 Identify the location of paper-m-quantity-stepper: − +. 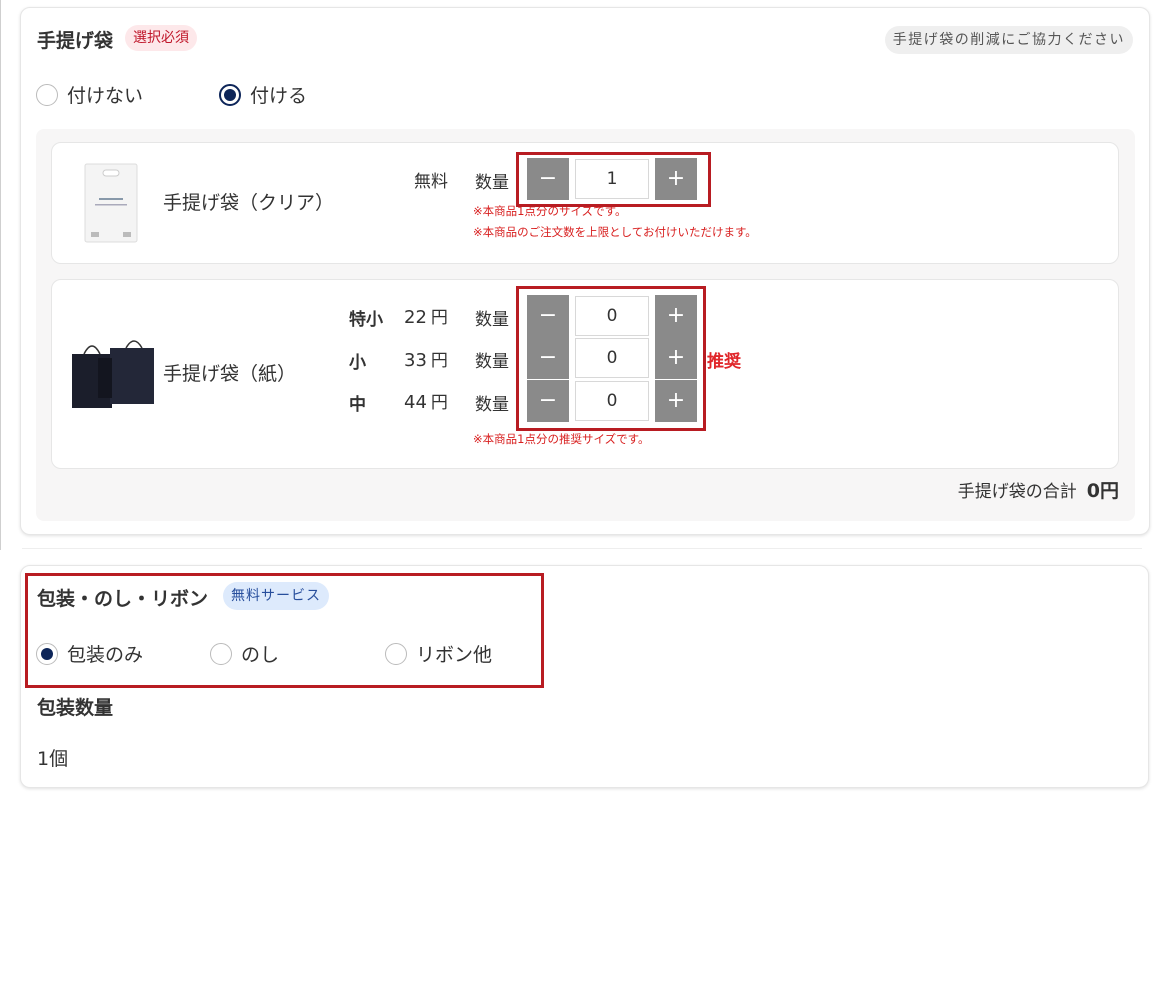
(612, 401).